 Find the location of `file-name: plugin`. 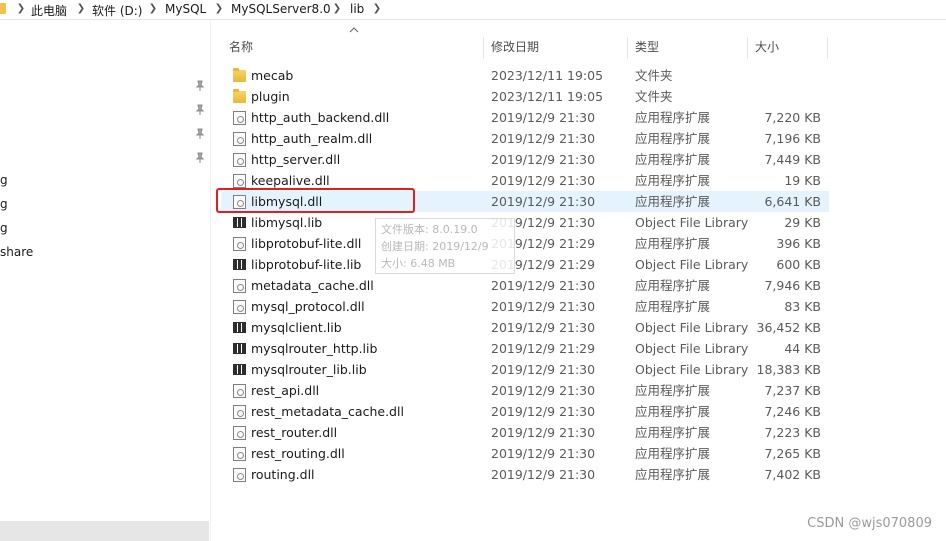

file-name: plugin is located at coordinates (270, 96).